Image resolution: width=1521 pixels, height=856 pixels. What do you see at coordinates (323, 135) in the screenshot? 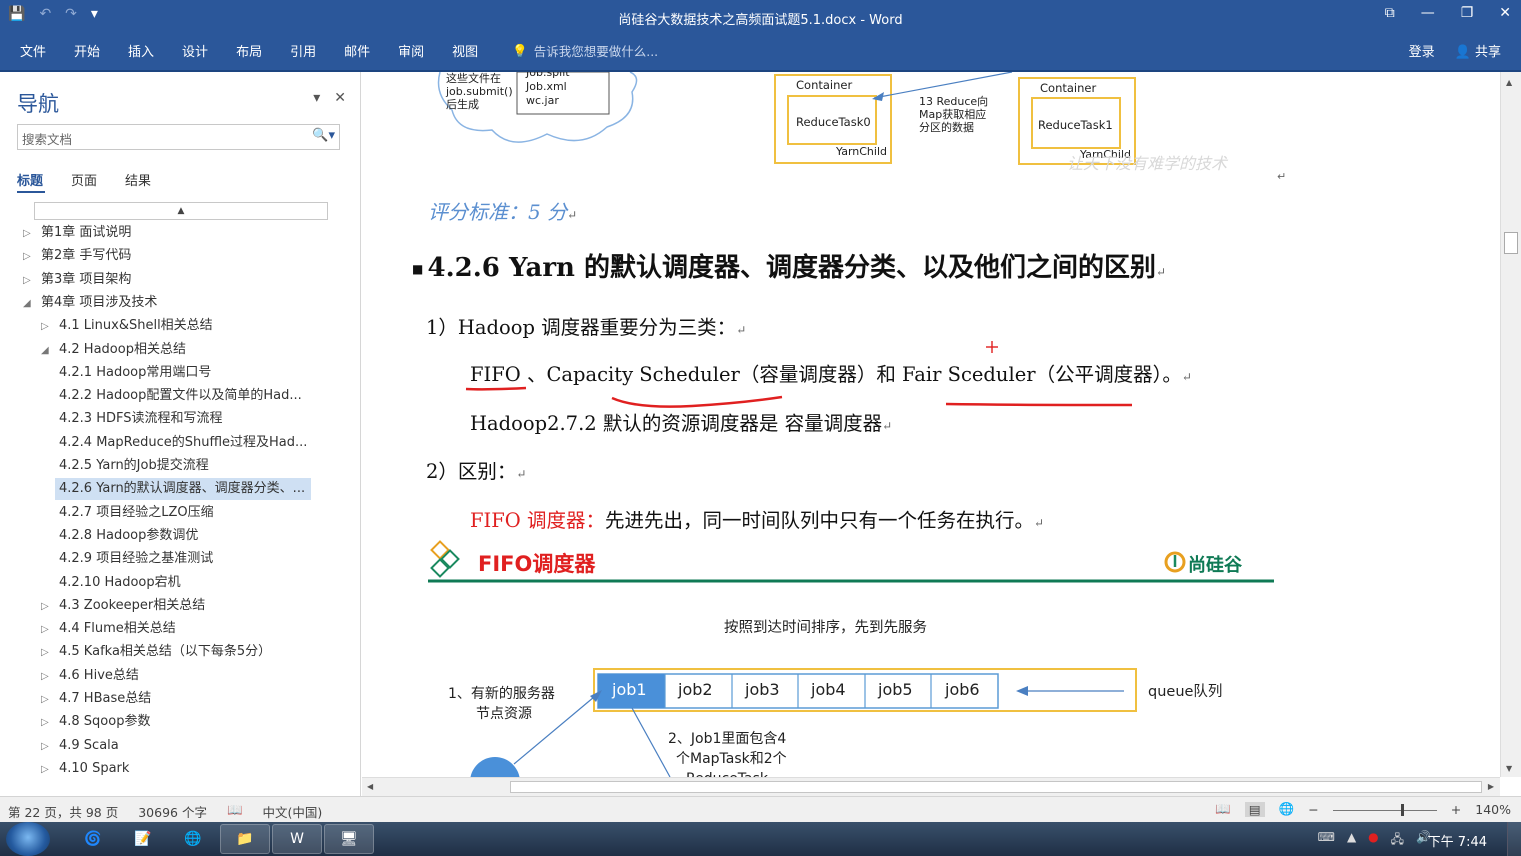
I see `search-icon: 🔍▾` at bounding box center [323, 135].